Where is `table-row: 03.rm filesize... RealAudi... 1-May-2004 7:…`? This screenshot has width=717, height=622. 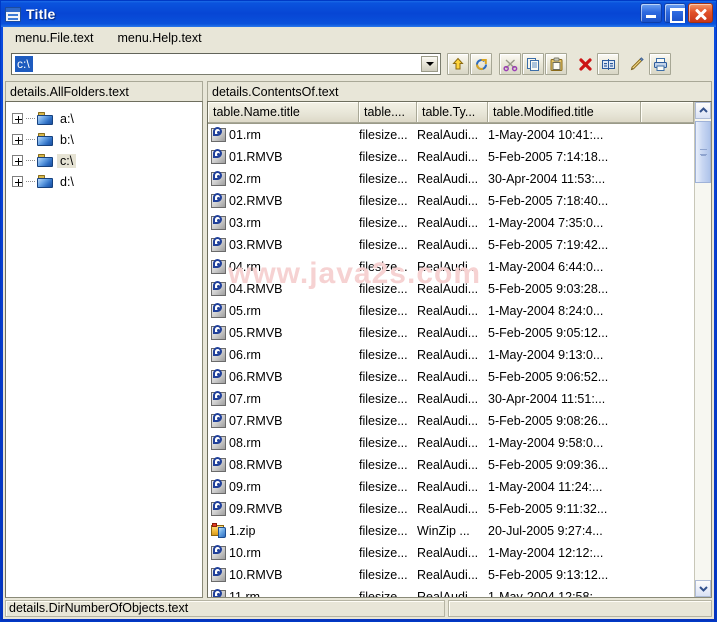 table-row: 03.rm filesize... RealAudi... 1-May-2004 7:… is located at coordinates (451, 223).